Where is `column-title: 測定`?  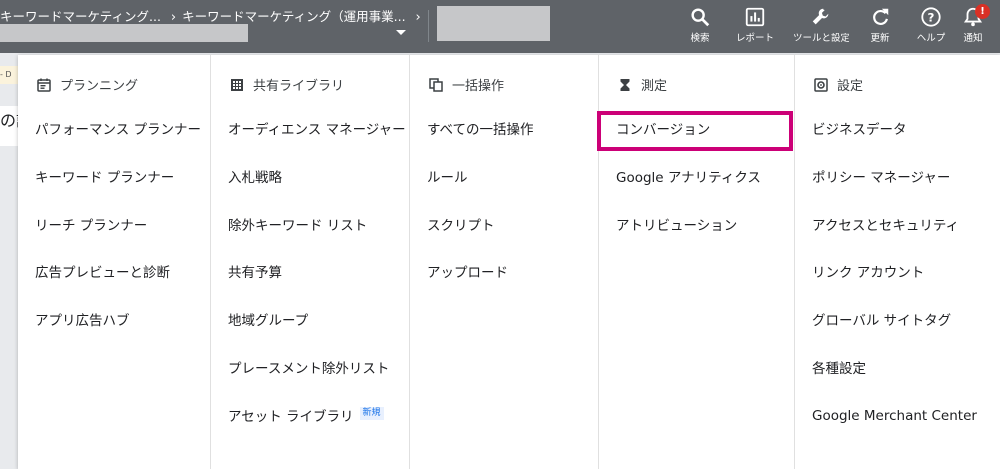 column-title: 測定 is located at coordinates (654, 86).